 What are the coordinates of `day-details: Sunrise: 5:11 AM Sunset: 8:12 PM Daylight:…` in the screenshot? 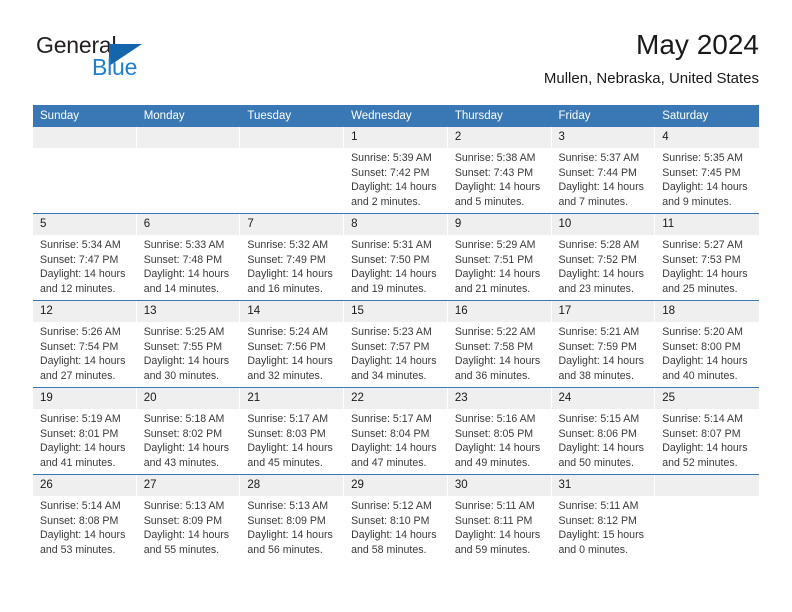 It's located at (604, 526).